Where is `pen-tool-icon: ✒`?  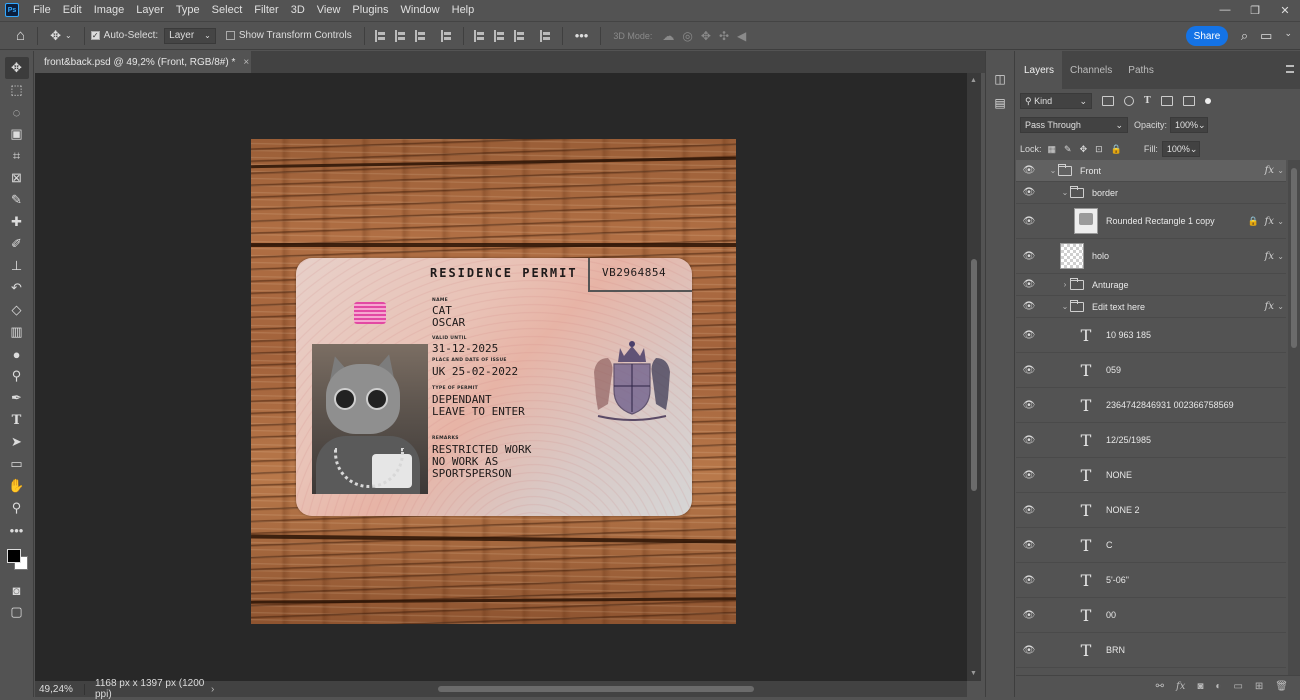 pen-tool-icon: ✒ is located at coordinates (17, 398).